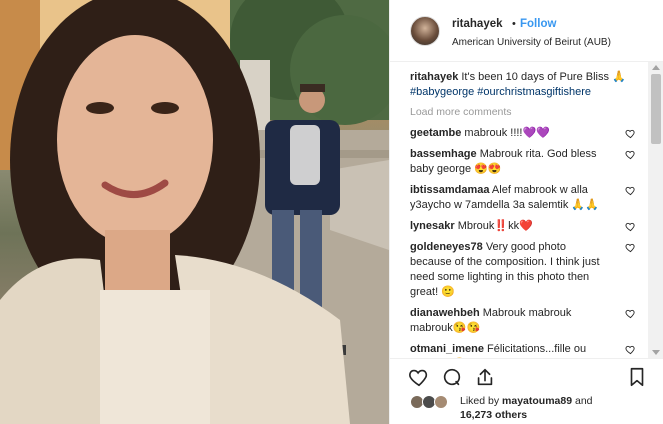 The width and height of the screenshot is (663, 424). What do you see at coordinates (582, 401) in the screenshot?
I see `likes-mid: and` at bounding box center [582, 401].